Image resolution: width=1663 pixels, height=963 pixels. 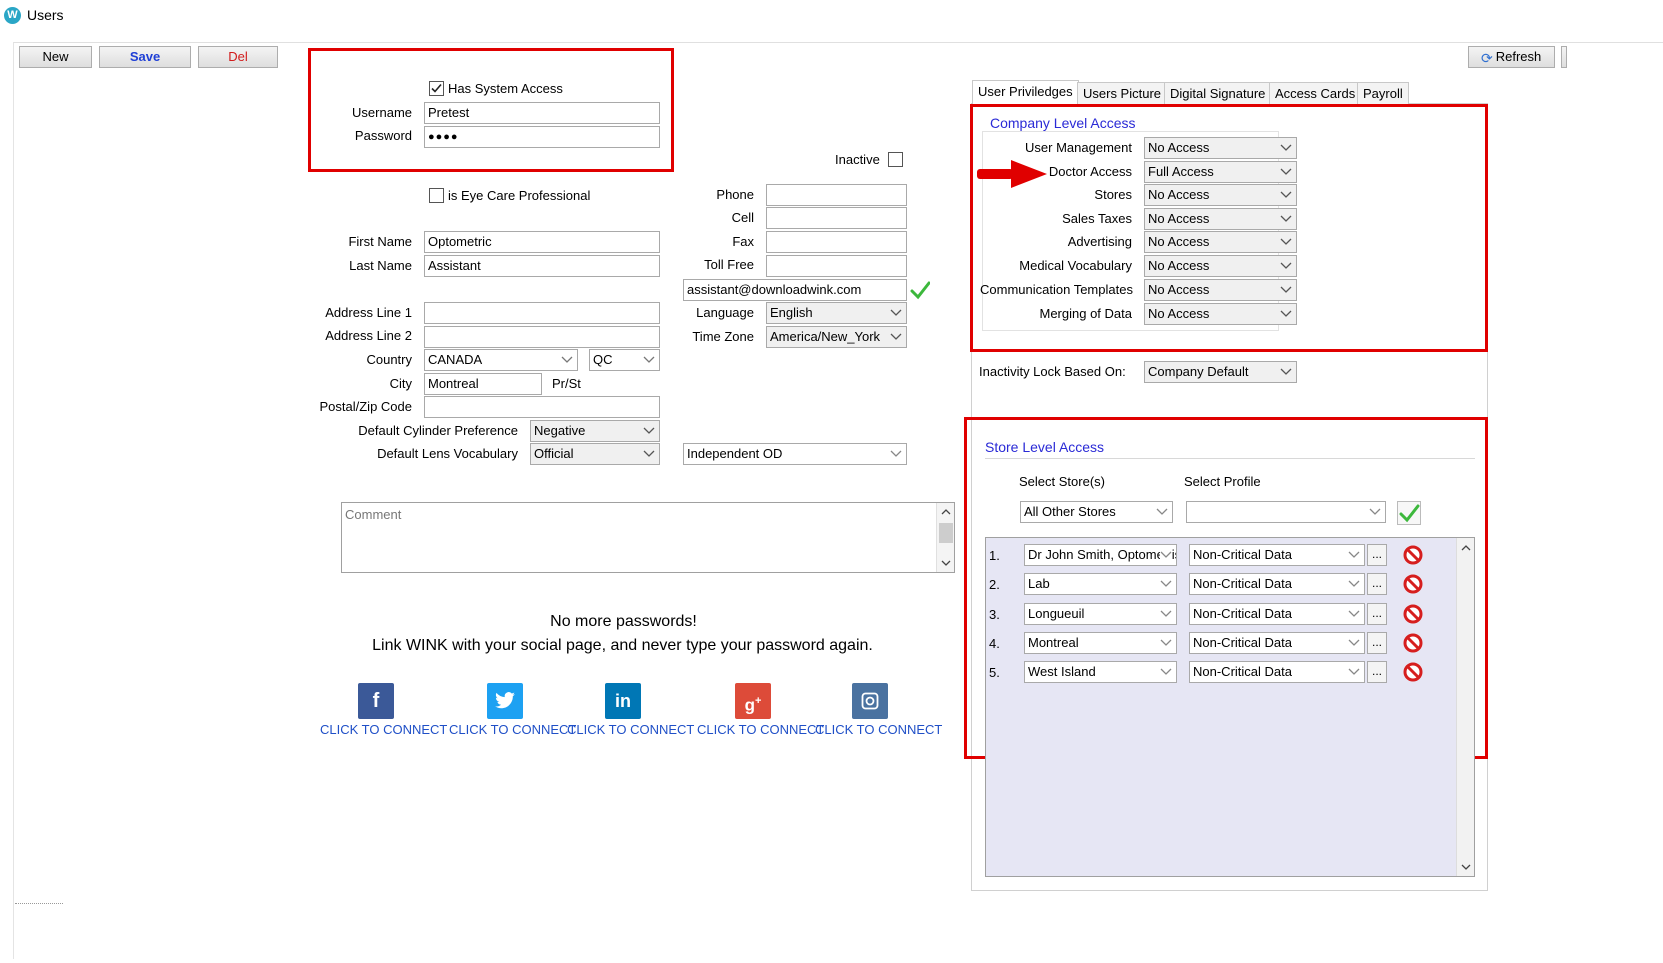 What do you see at coordinates (1025, 92) in the screenshot?
I see `tab-user-priviledges: User Priviledges` at bounding box center [1025, 92].